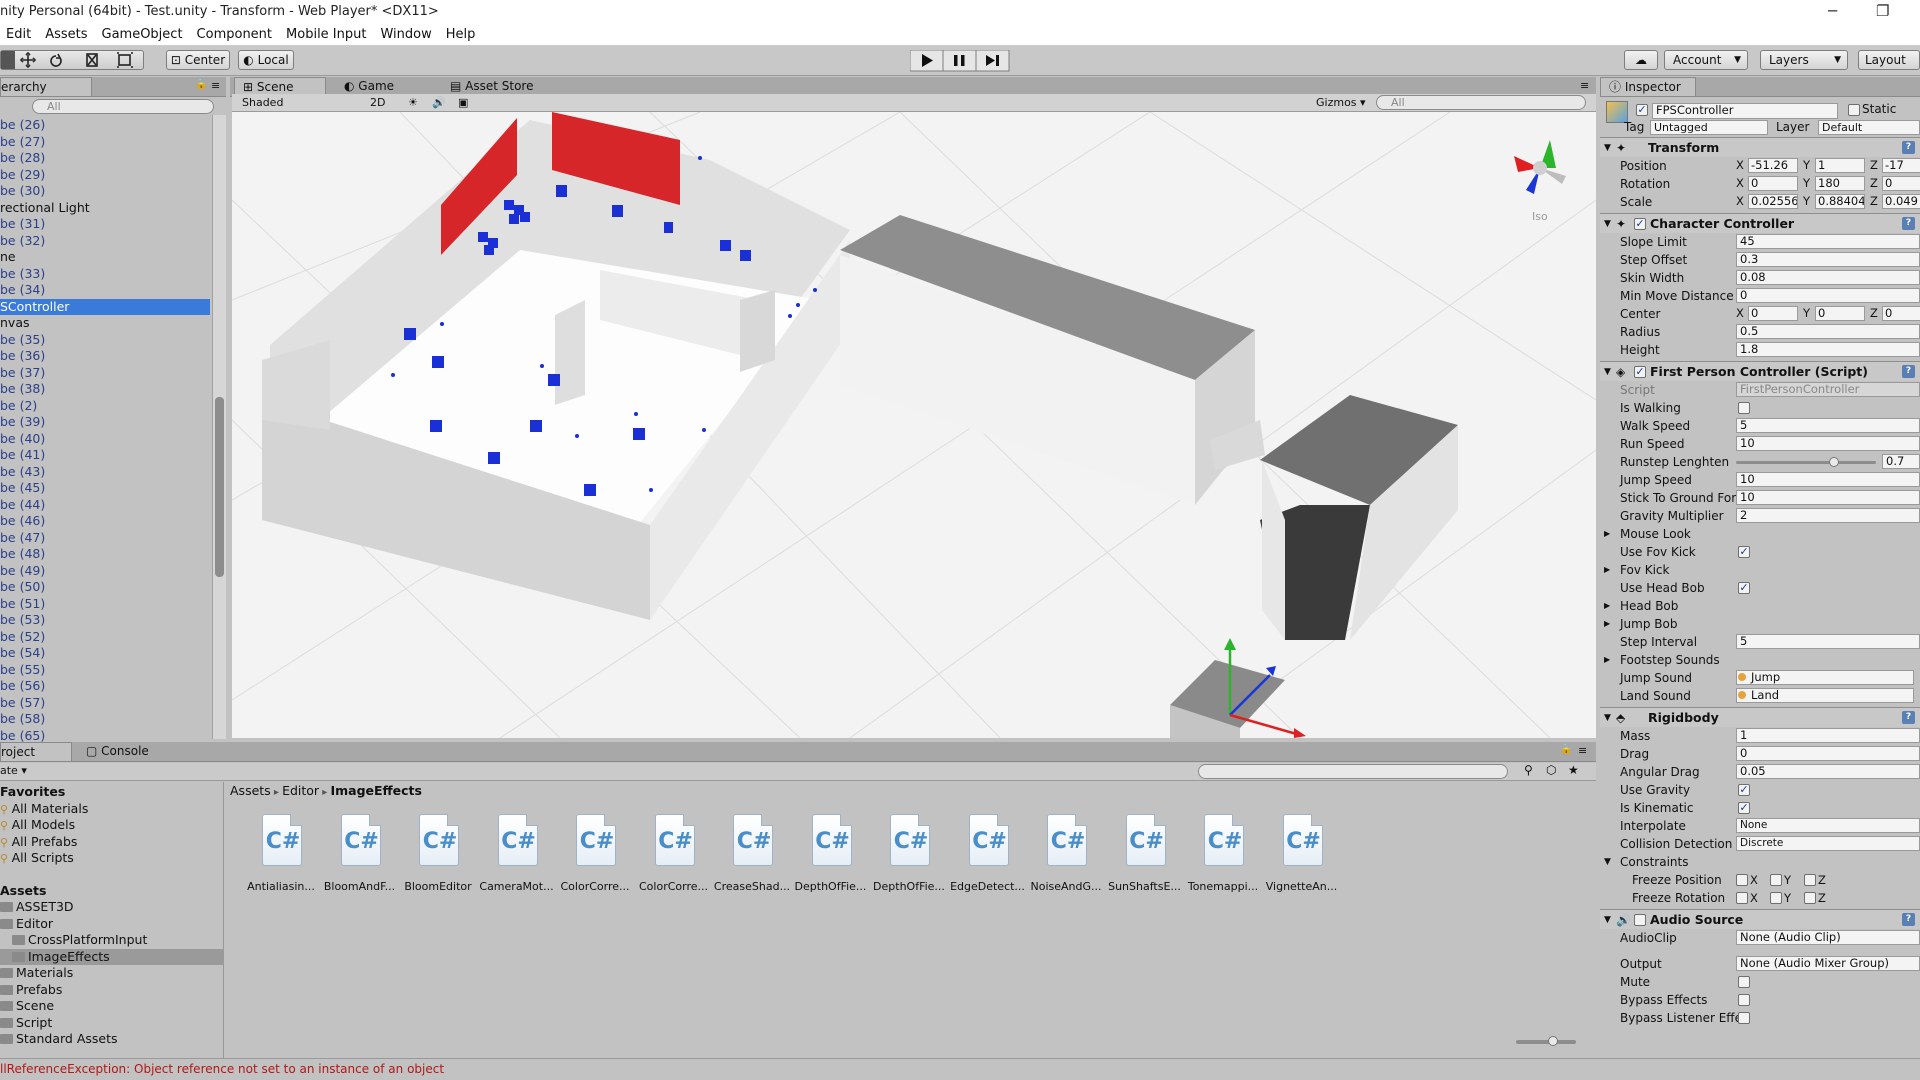 The height and width of the screenshot is (1080, 1920). Describe the element at coordinates (1828, 295) in the screenshot. I see `property-value-field: 0` at that location.